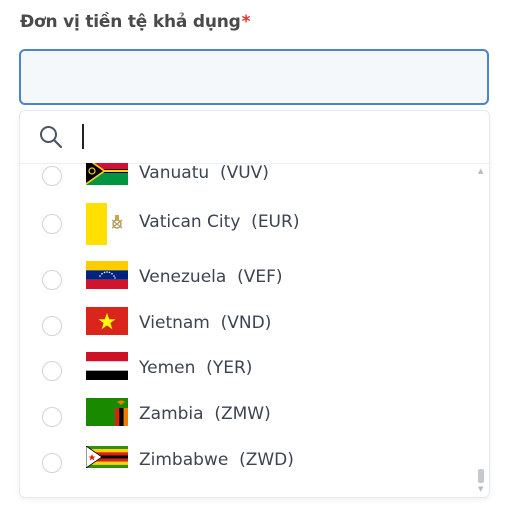 This screenshot has width=509, height=519. What do you see at coordinates (107, 275) in the screenshot?
I see `venezuela-flag` at bounding box center [107, 275].